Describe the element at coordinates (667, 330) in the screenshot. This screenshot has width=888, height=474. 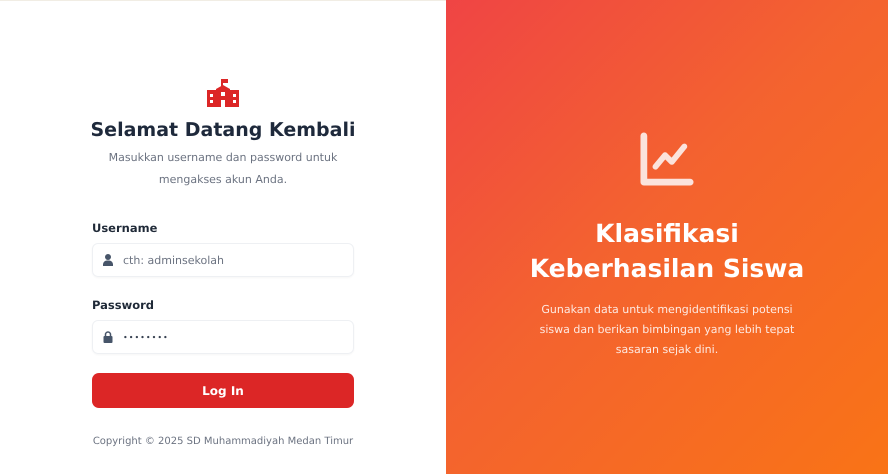
I see `hero-description: Gunakan data untuk mengidentifikasi potensi siswa dan berikan bimbingan yang lebih tepat sasaran sejak dini.` at that location.